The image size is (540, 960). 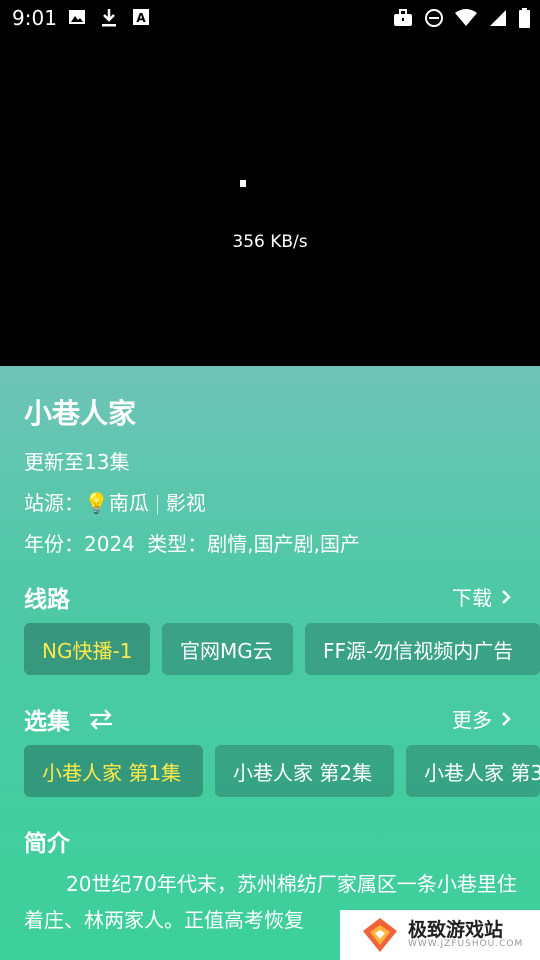 I want to click on diamond-logo-icon, so click(x=380, y=935).